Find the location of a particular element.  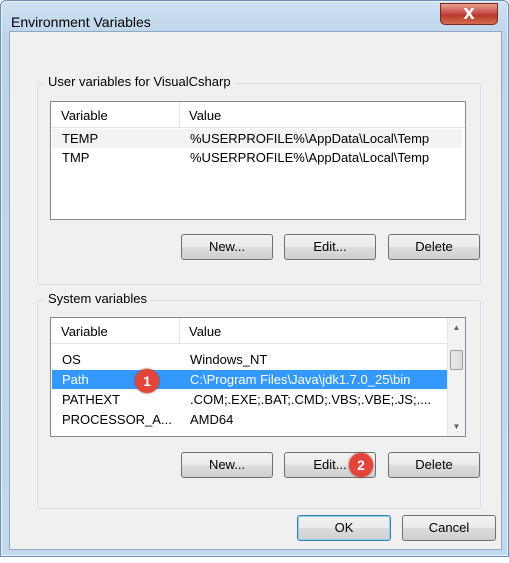

system-delete-button: Delete is located at coordinates (434, 465).